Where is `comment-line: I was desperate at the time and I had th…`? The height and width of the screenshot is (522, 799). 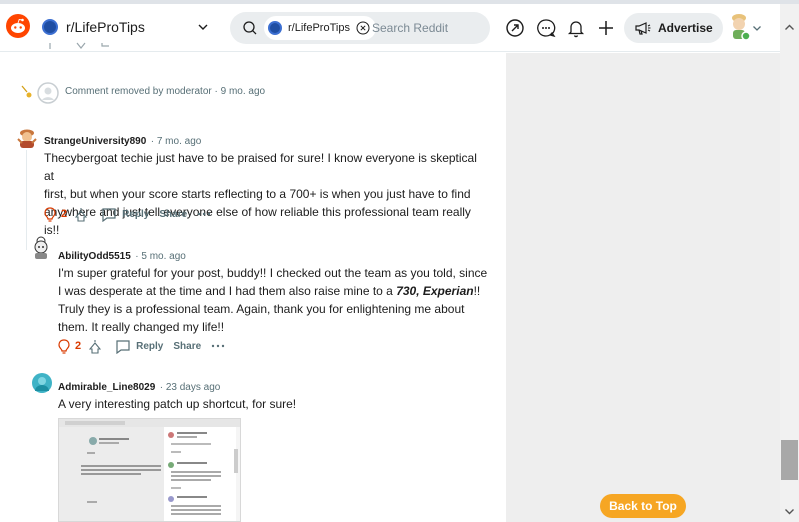 comment-line: I was desperate at the time and I had th… is located at coordinates (278, 291).